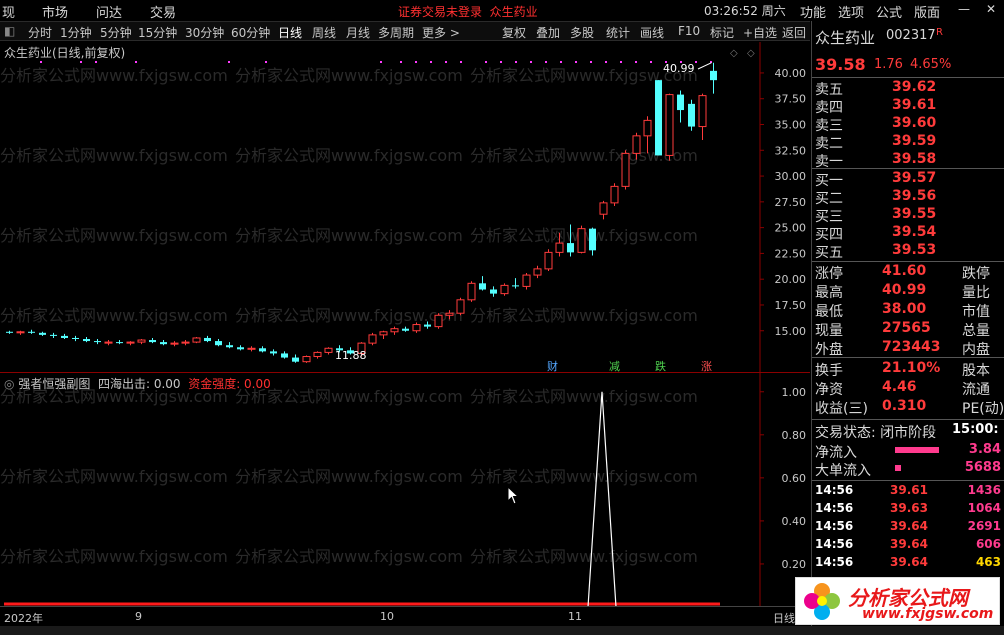 The width and height of the screenshot is (1004, 635). Describe the element at coordinates (976, 371) in the screenshot. I see `stat2-right-label: 股本` at that location.